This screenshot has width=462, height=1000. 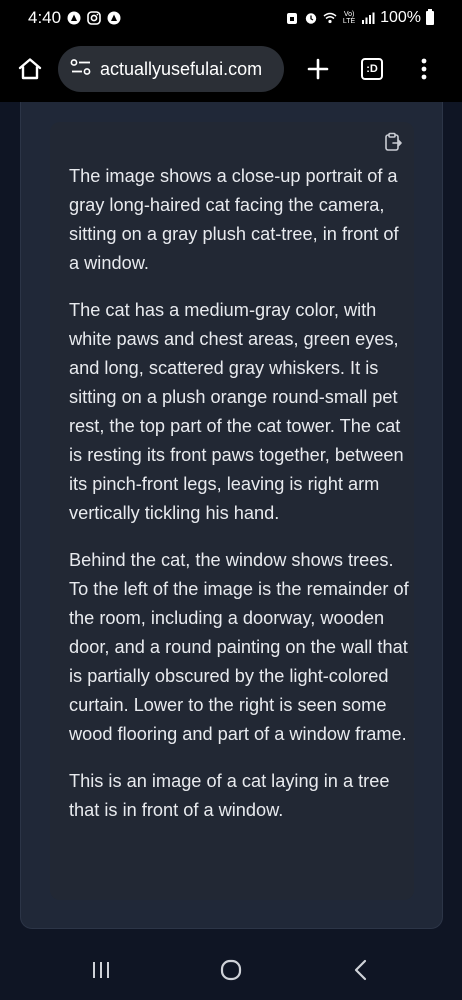 I want to click on status-left: 4:40, so click(x=74, y=18).